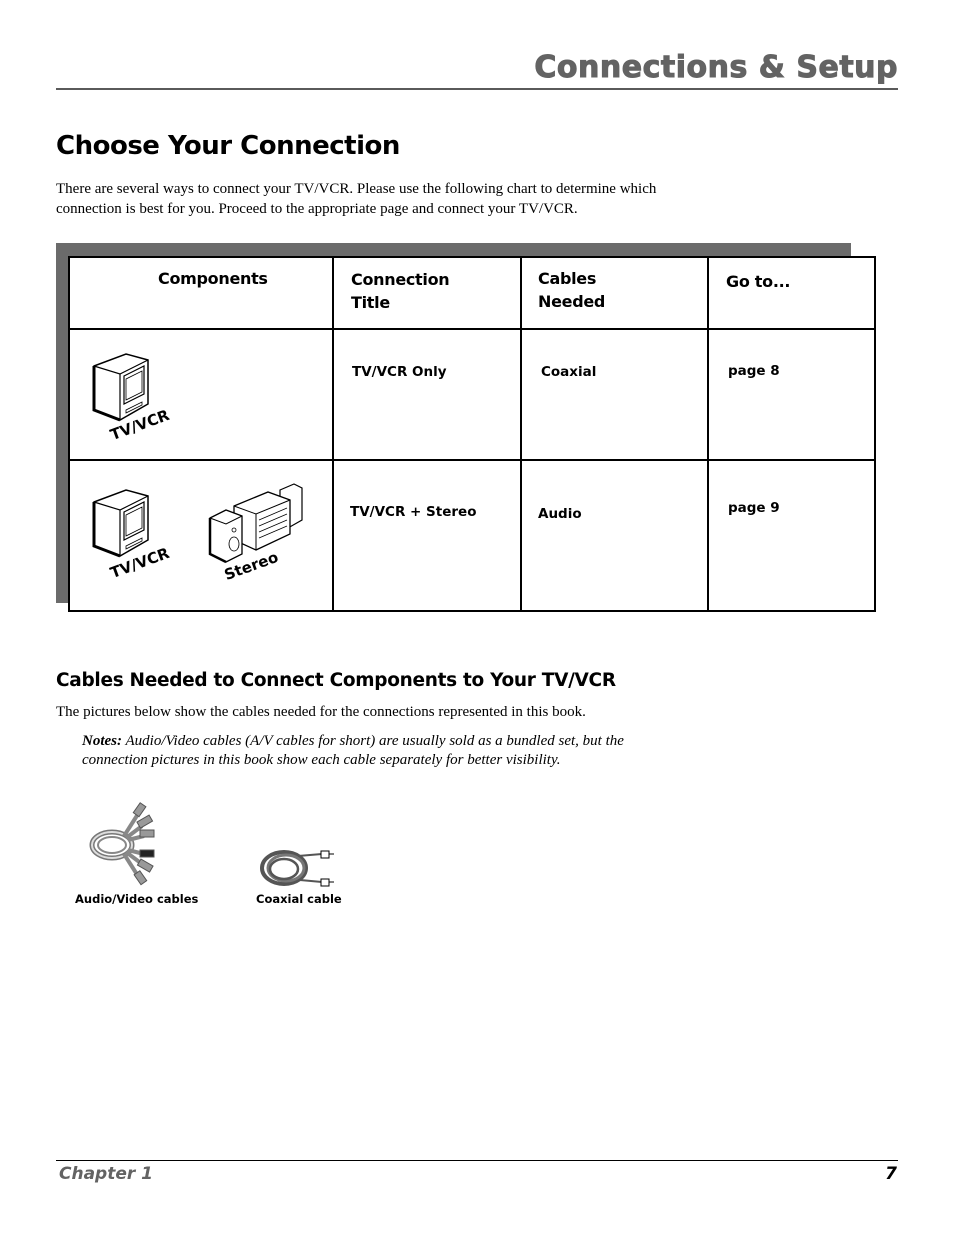  Describe the element at coordinates (400, 291) in the screenshot. I see `header-connection-title: Connection Title` at that location.